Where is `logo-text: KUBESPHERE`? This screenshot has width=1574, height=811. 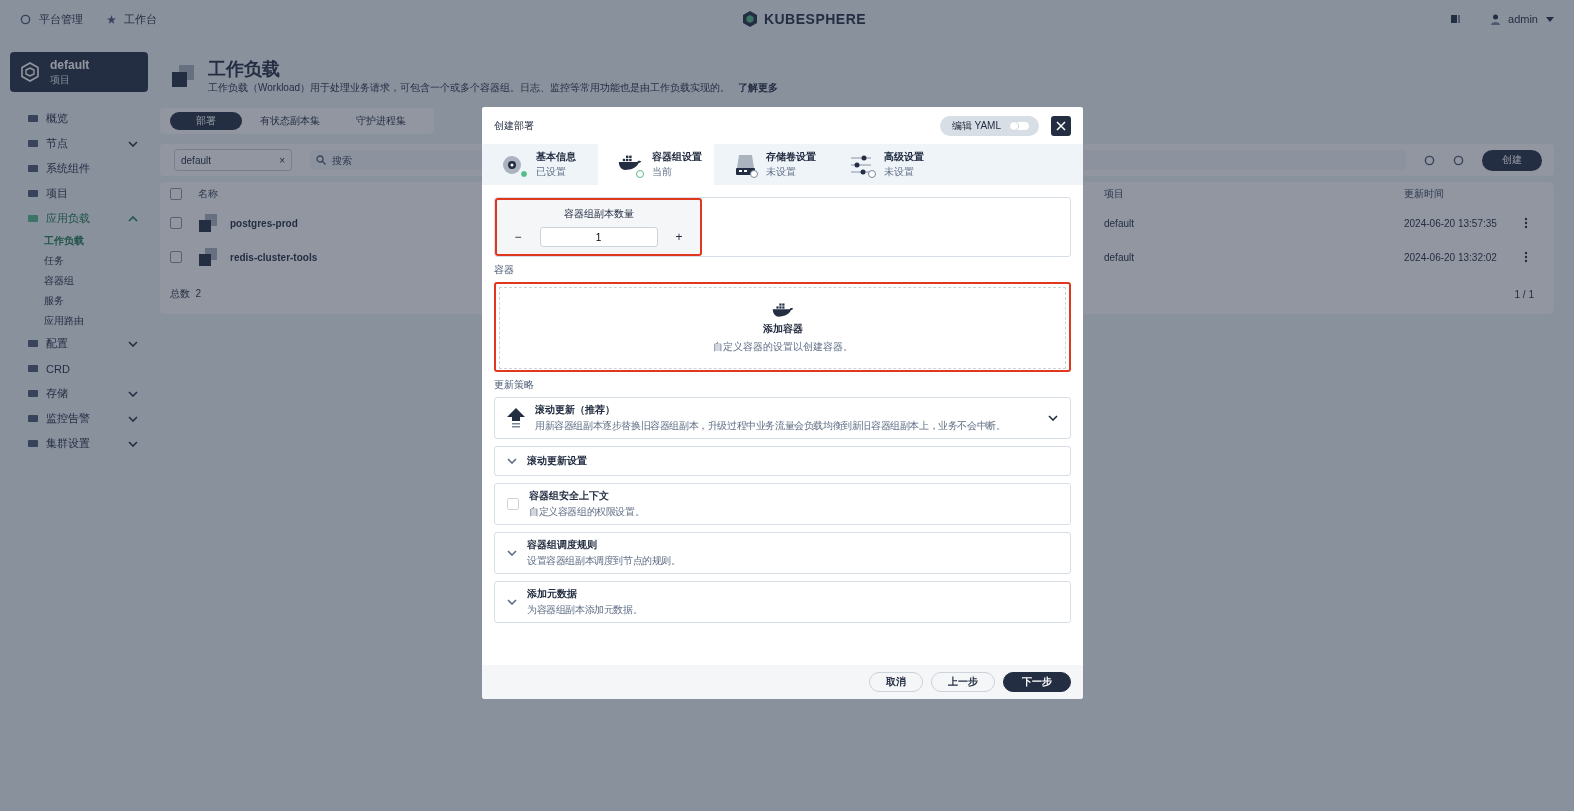
logo-text: KUBESPHERE is located at coordinates (815, 19).